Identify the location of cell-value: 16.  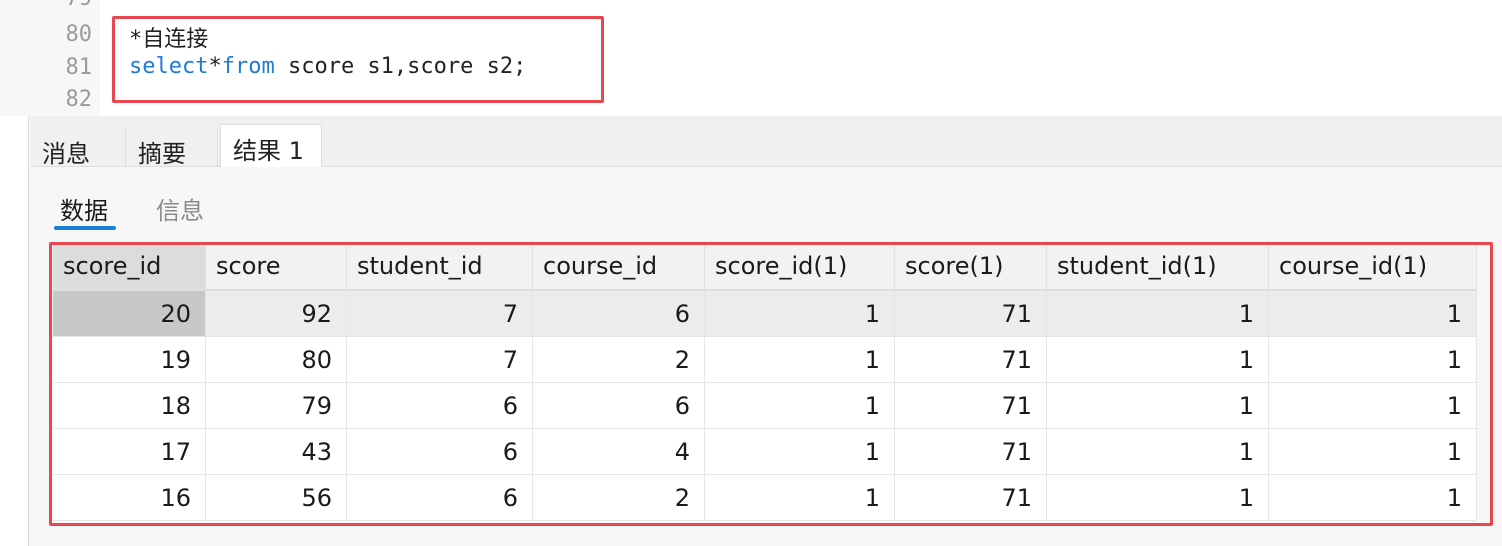
(175, 498).